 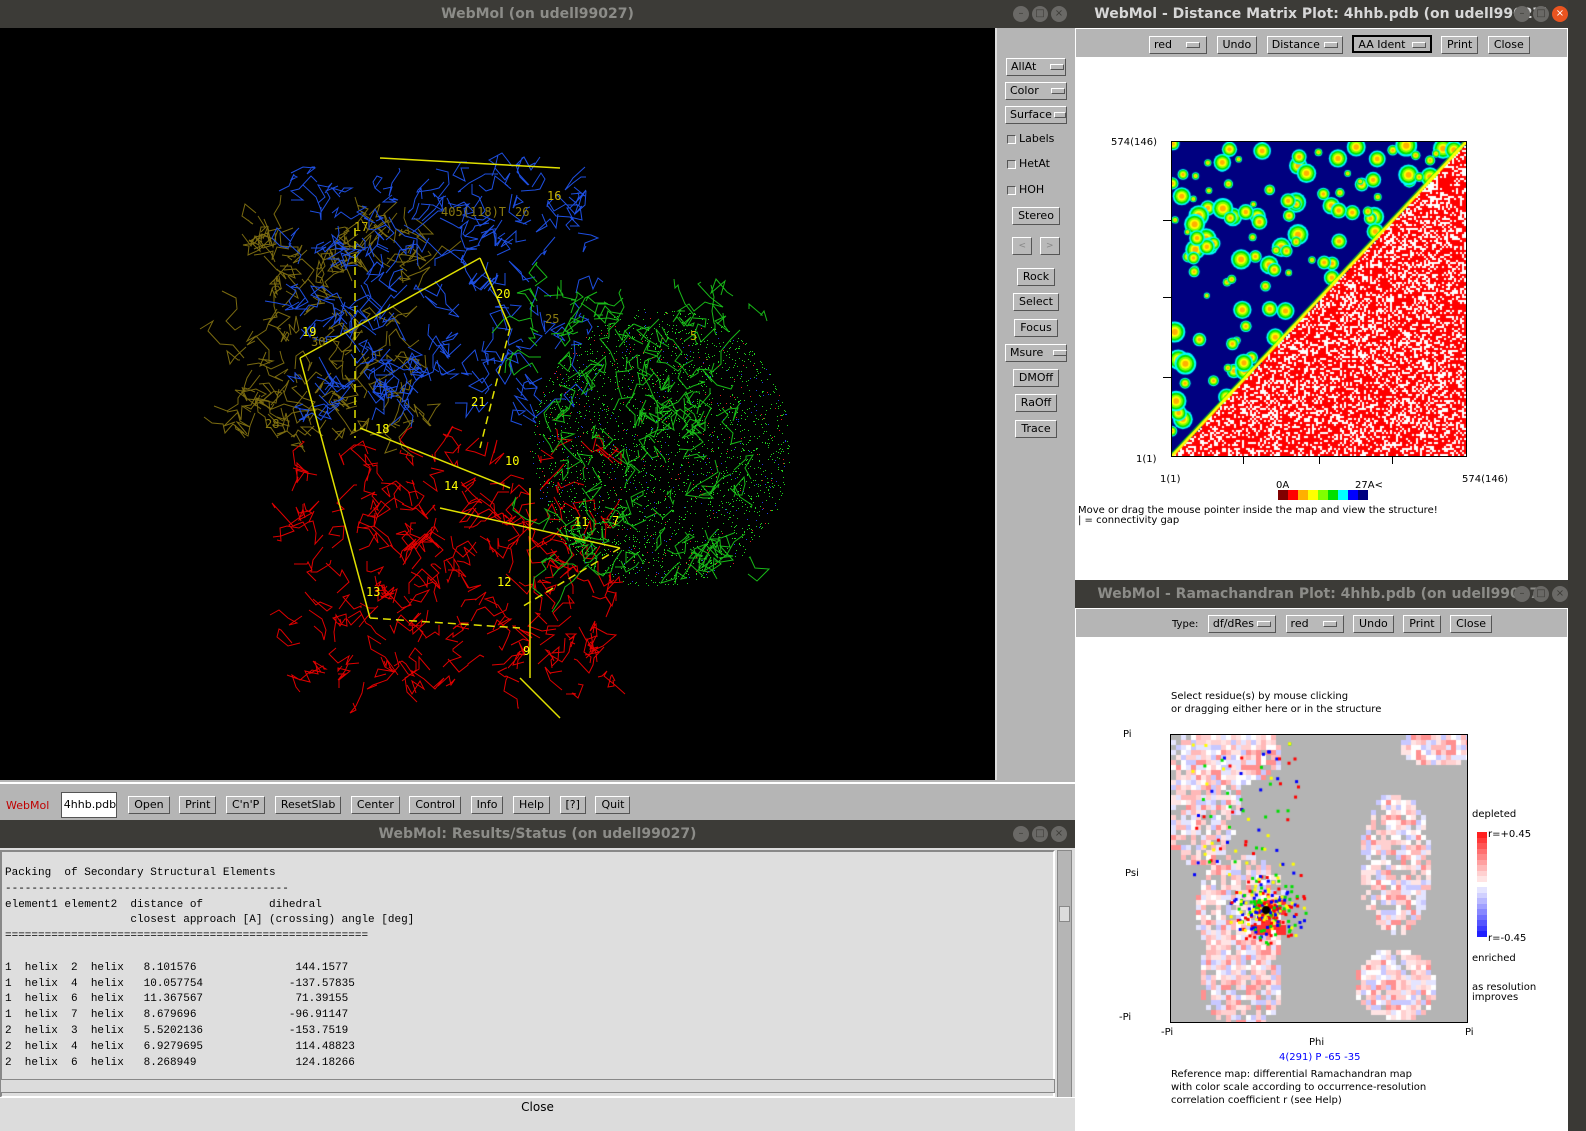 What do you see at coordinates (1036, 216) in the screenshot?
I see `stereo-button: Stereo` at bounding box center [1036, 216].